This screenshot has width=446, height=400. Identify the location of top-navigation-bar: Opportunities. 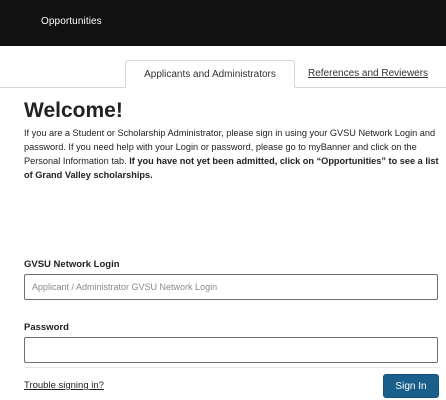
(223, 23).